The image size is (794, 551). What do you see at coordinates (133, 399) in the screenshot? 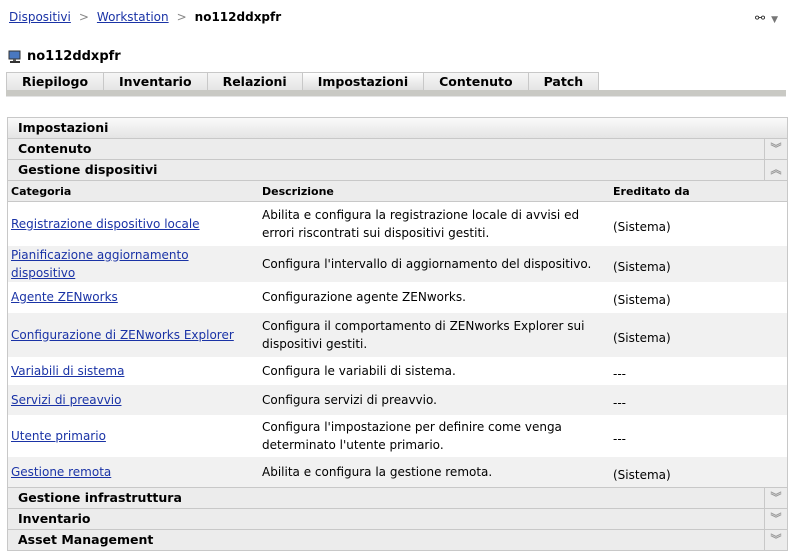
I see `cell-category: Servizi di preavvio` at bounding box center [133, 399].